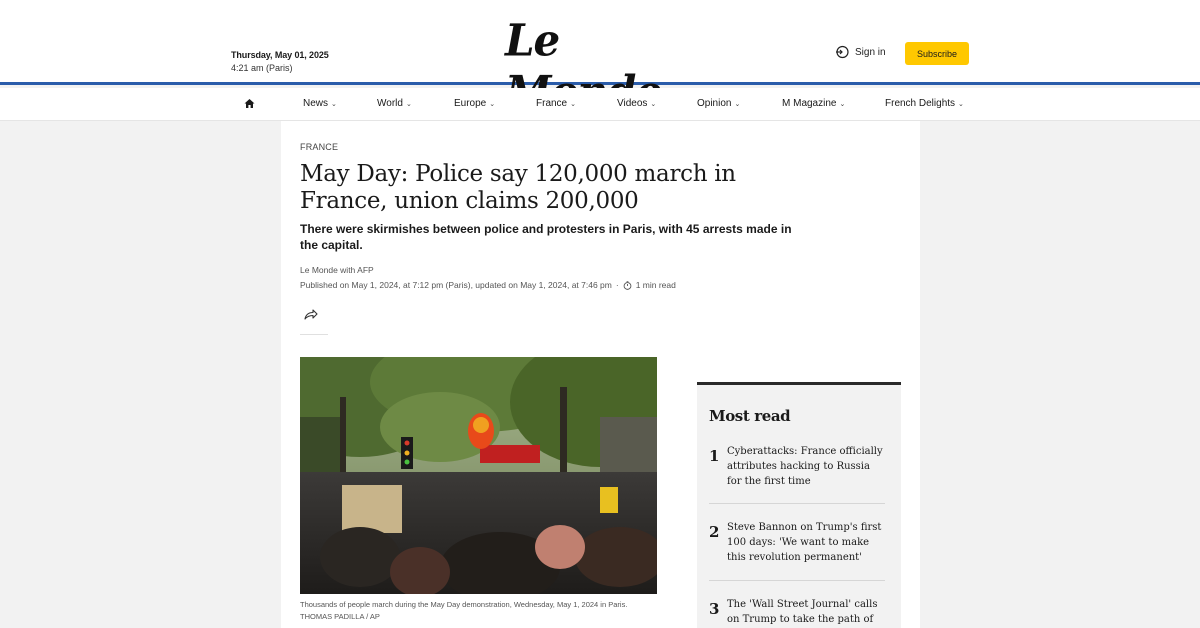 The height and width of the screenshot is (628, 1200). What do you see at coordinates (249, 103) in the screenshot?
I see `home-icon` at bounding box center [249, 103].